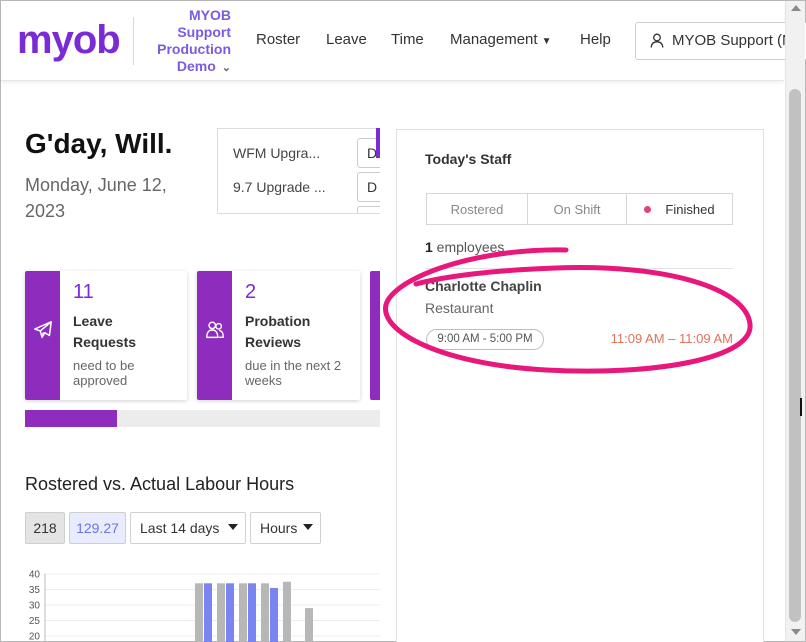 The image size is (806, 642). I want to click on active-dot-icon, so click(648, 209).